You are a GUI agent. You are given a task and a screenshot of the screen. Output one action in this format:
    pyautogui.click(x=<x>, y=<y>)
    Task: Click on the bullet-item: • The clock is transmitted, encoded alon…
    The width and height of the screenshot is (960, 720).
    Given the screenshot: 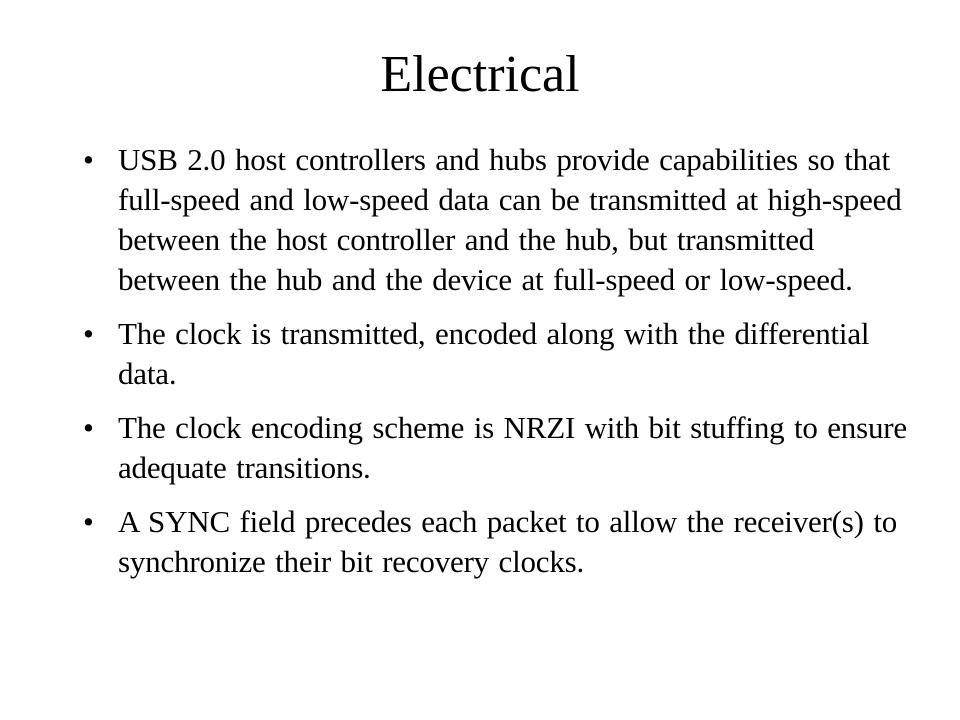 What is the action you would take?
    pyautogui.click(x=495, y=354)
    